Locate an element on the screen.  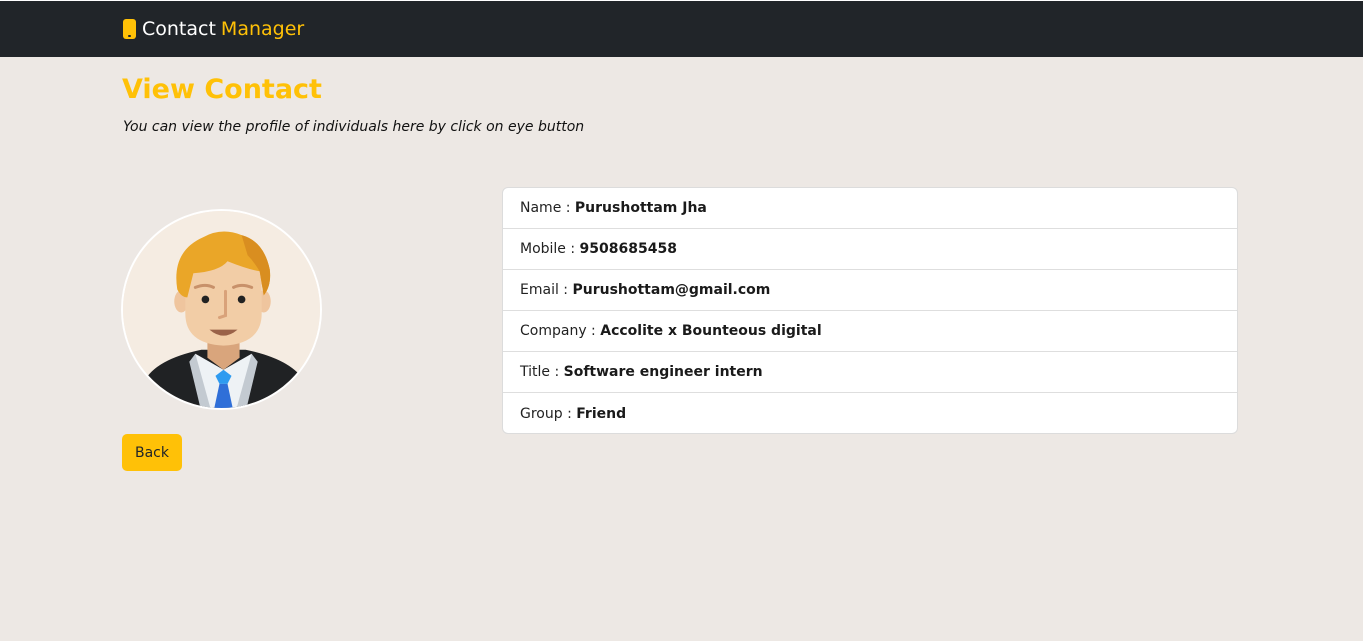
detail-value: Purushottam Jha is located at coordinates (640, 208).